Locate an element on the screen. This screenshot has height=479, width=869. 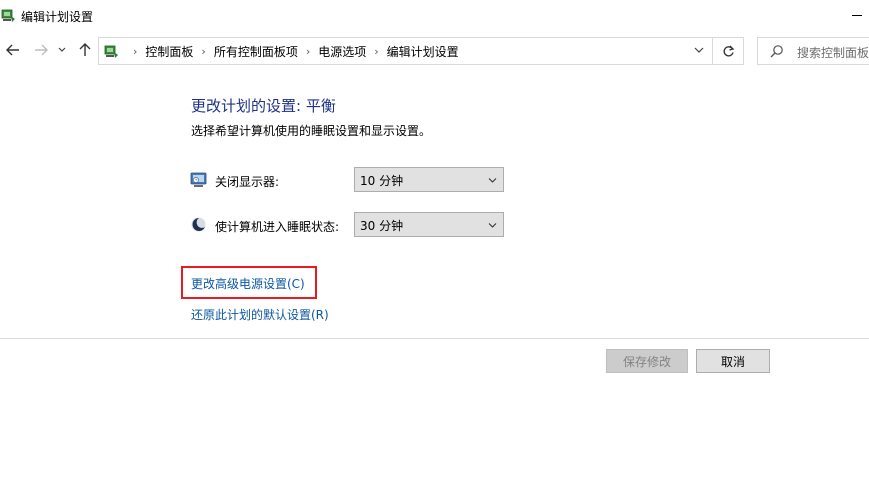
navigation-bar: › 控制面板 › 所有控制面板项 › 电源选项 › 编辑计划设置 搜索控制面板 is located at coordinates (434, 51).